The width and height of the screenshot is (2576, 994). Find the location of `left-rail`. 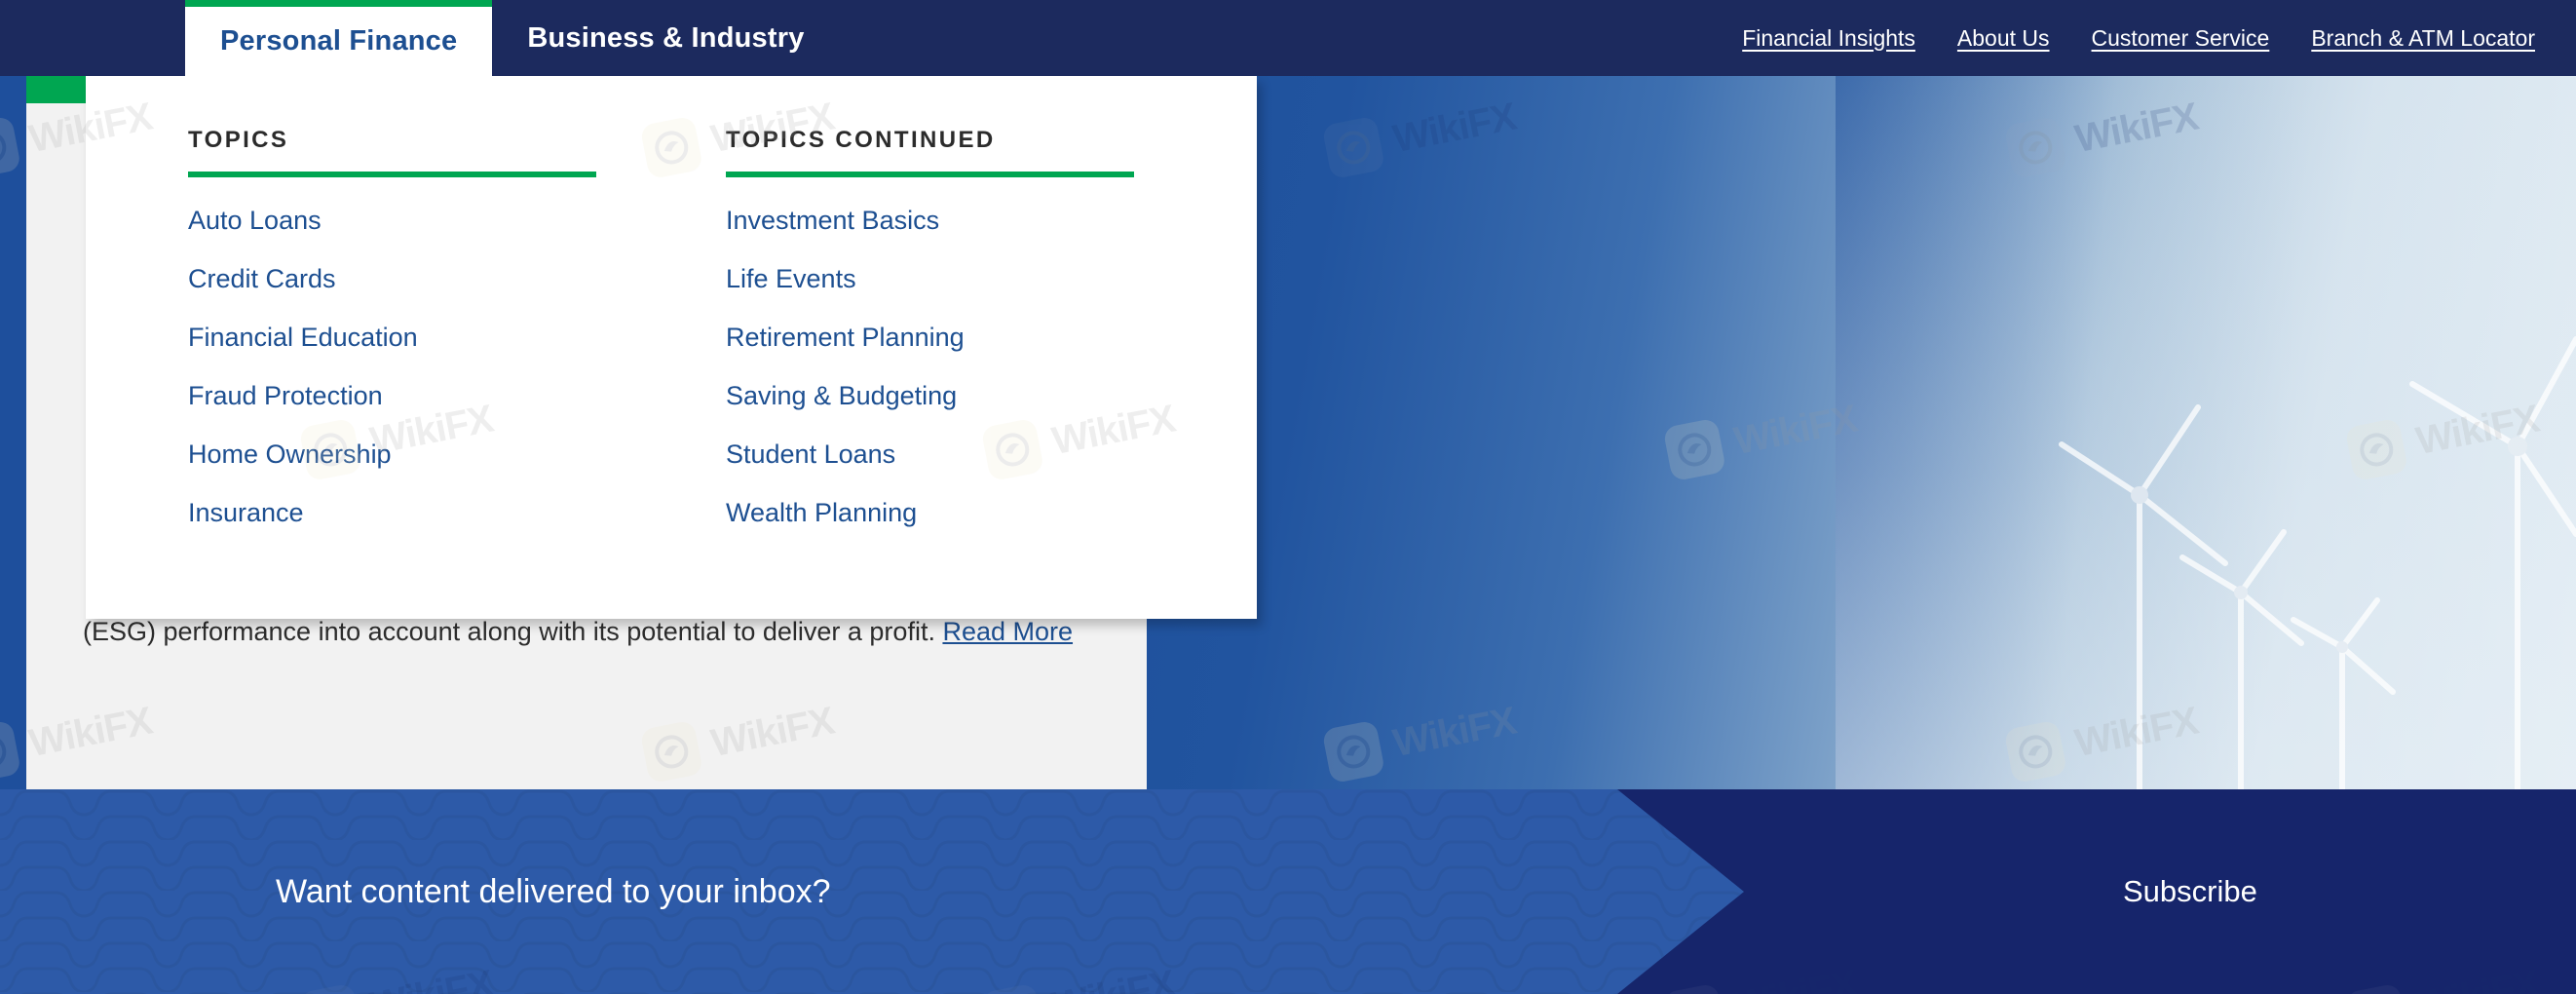

left-rail is located at coordinates (13, 432).